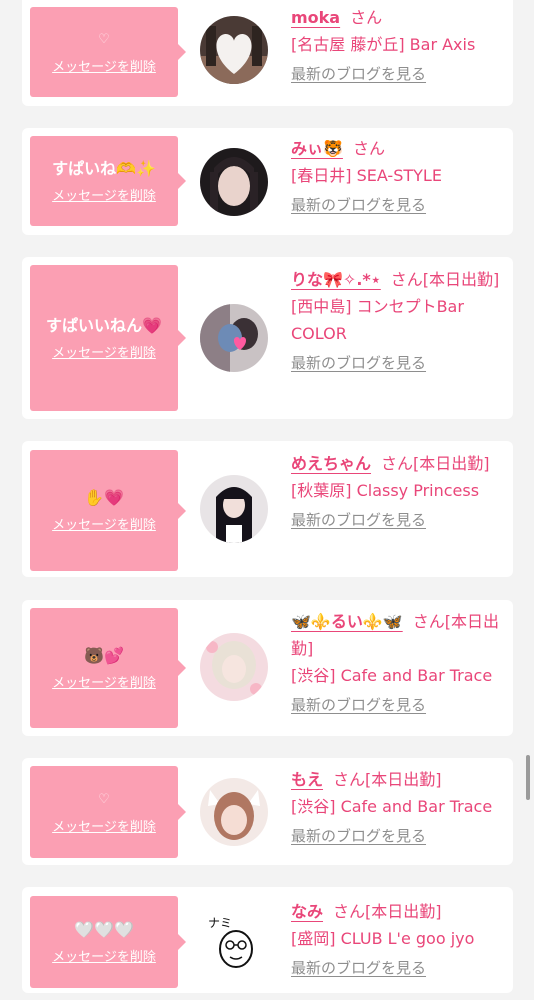 The width and height of the screenshot is (534, 1000). What do you see at coordinates (336, 279) in the screenshot?
I see `member-name-link: りな🎀✧.*⋆` at bounding box center [336, 279].